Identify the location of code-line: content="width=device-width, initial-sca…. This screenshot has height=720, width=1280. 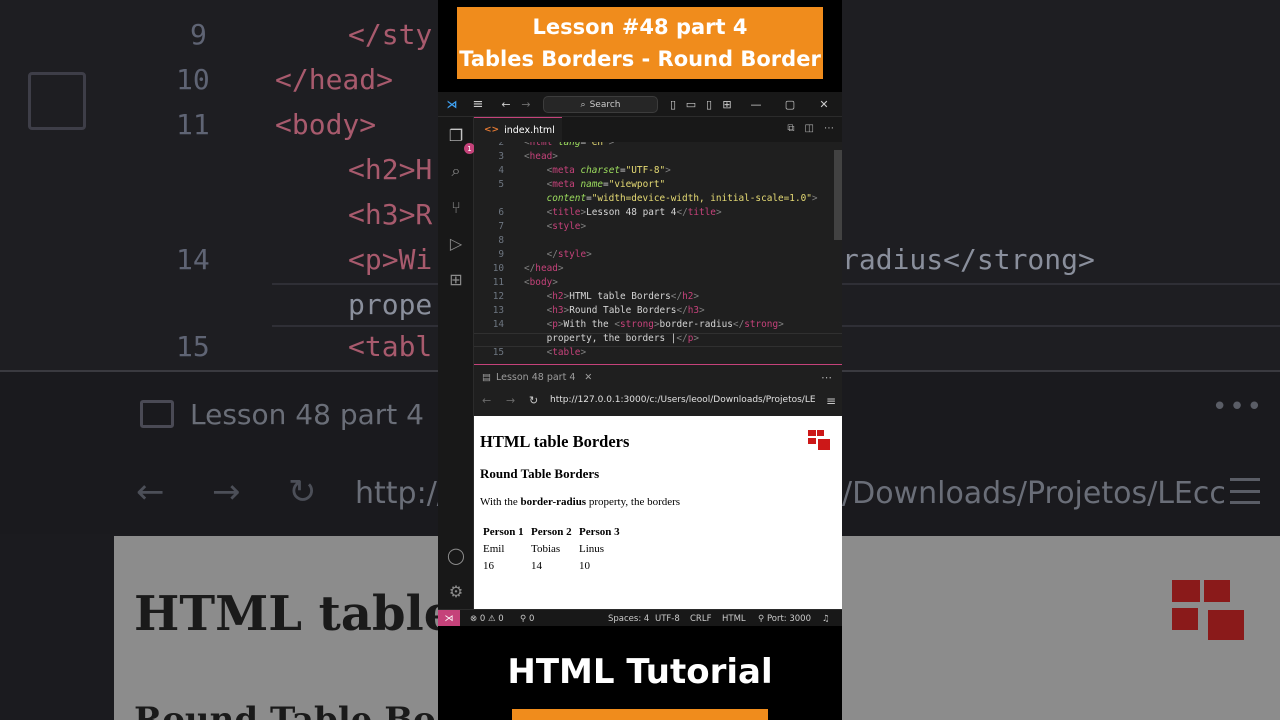
(658, 199).